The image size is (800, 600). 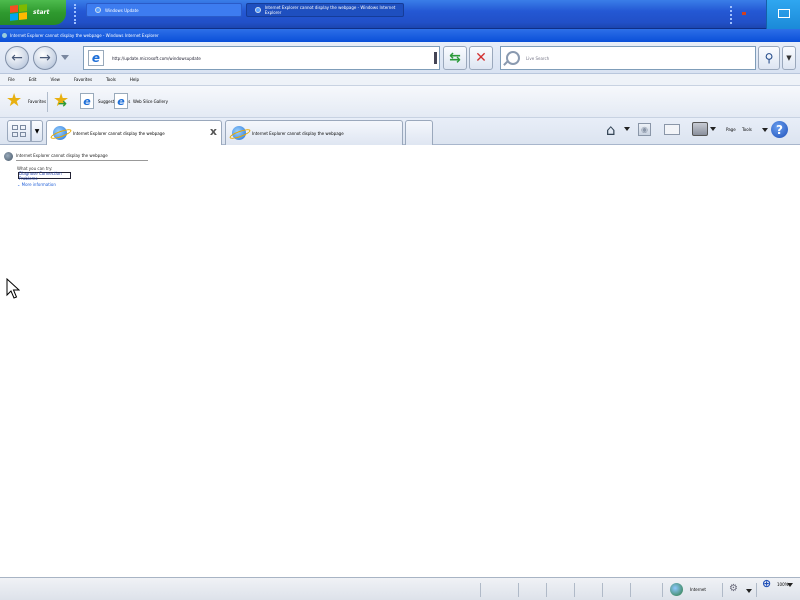 I want to click on back-button: ←, so click(x=17, y=58).